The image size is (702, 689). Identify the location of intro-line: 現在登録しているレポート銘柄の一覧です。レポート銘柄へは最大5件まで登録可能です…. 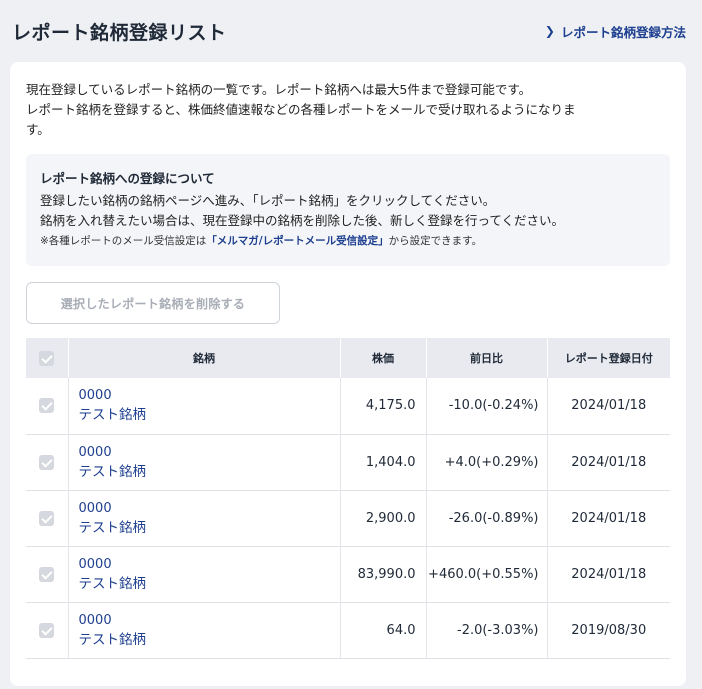
(279, 89).